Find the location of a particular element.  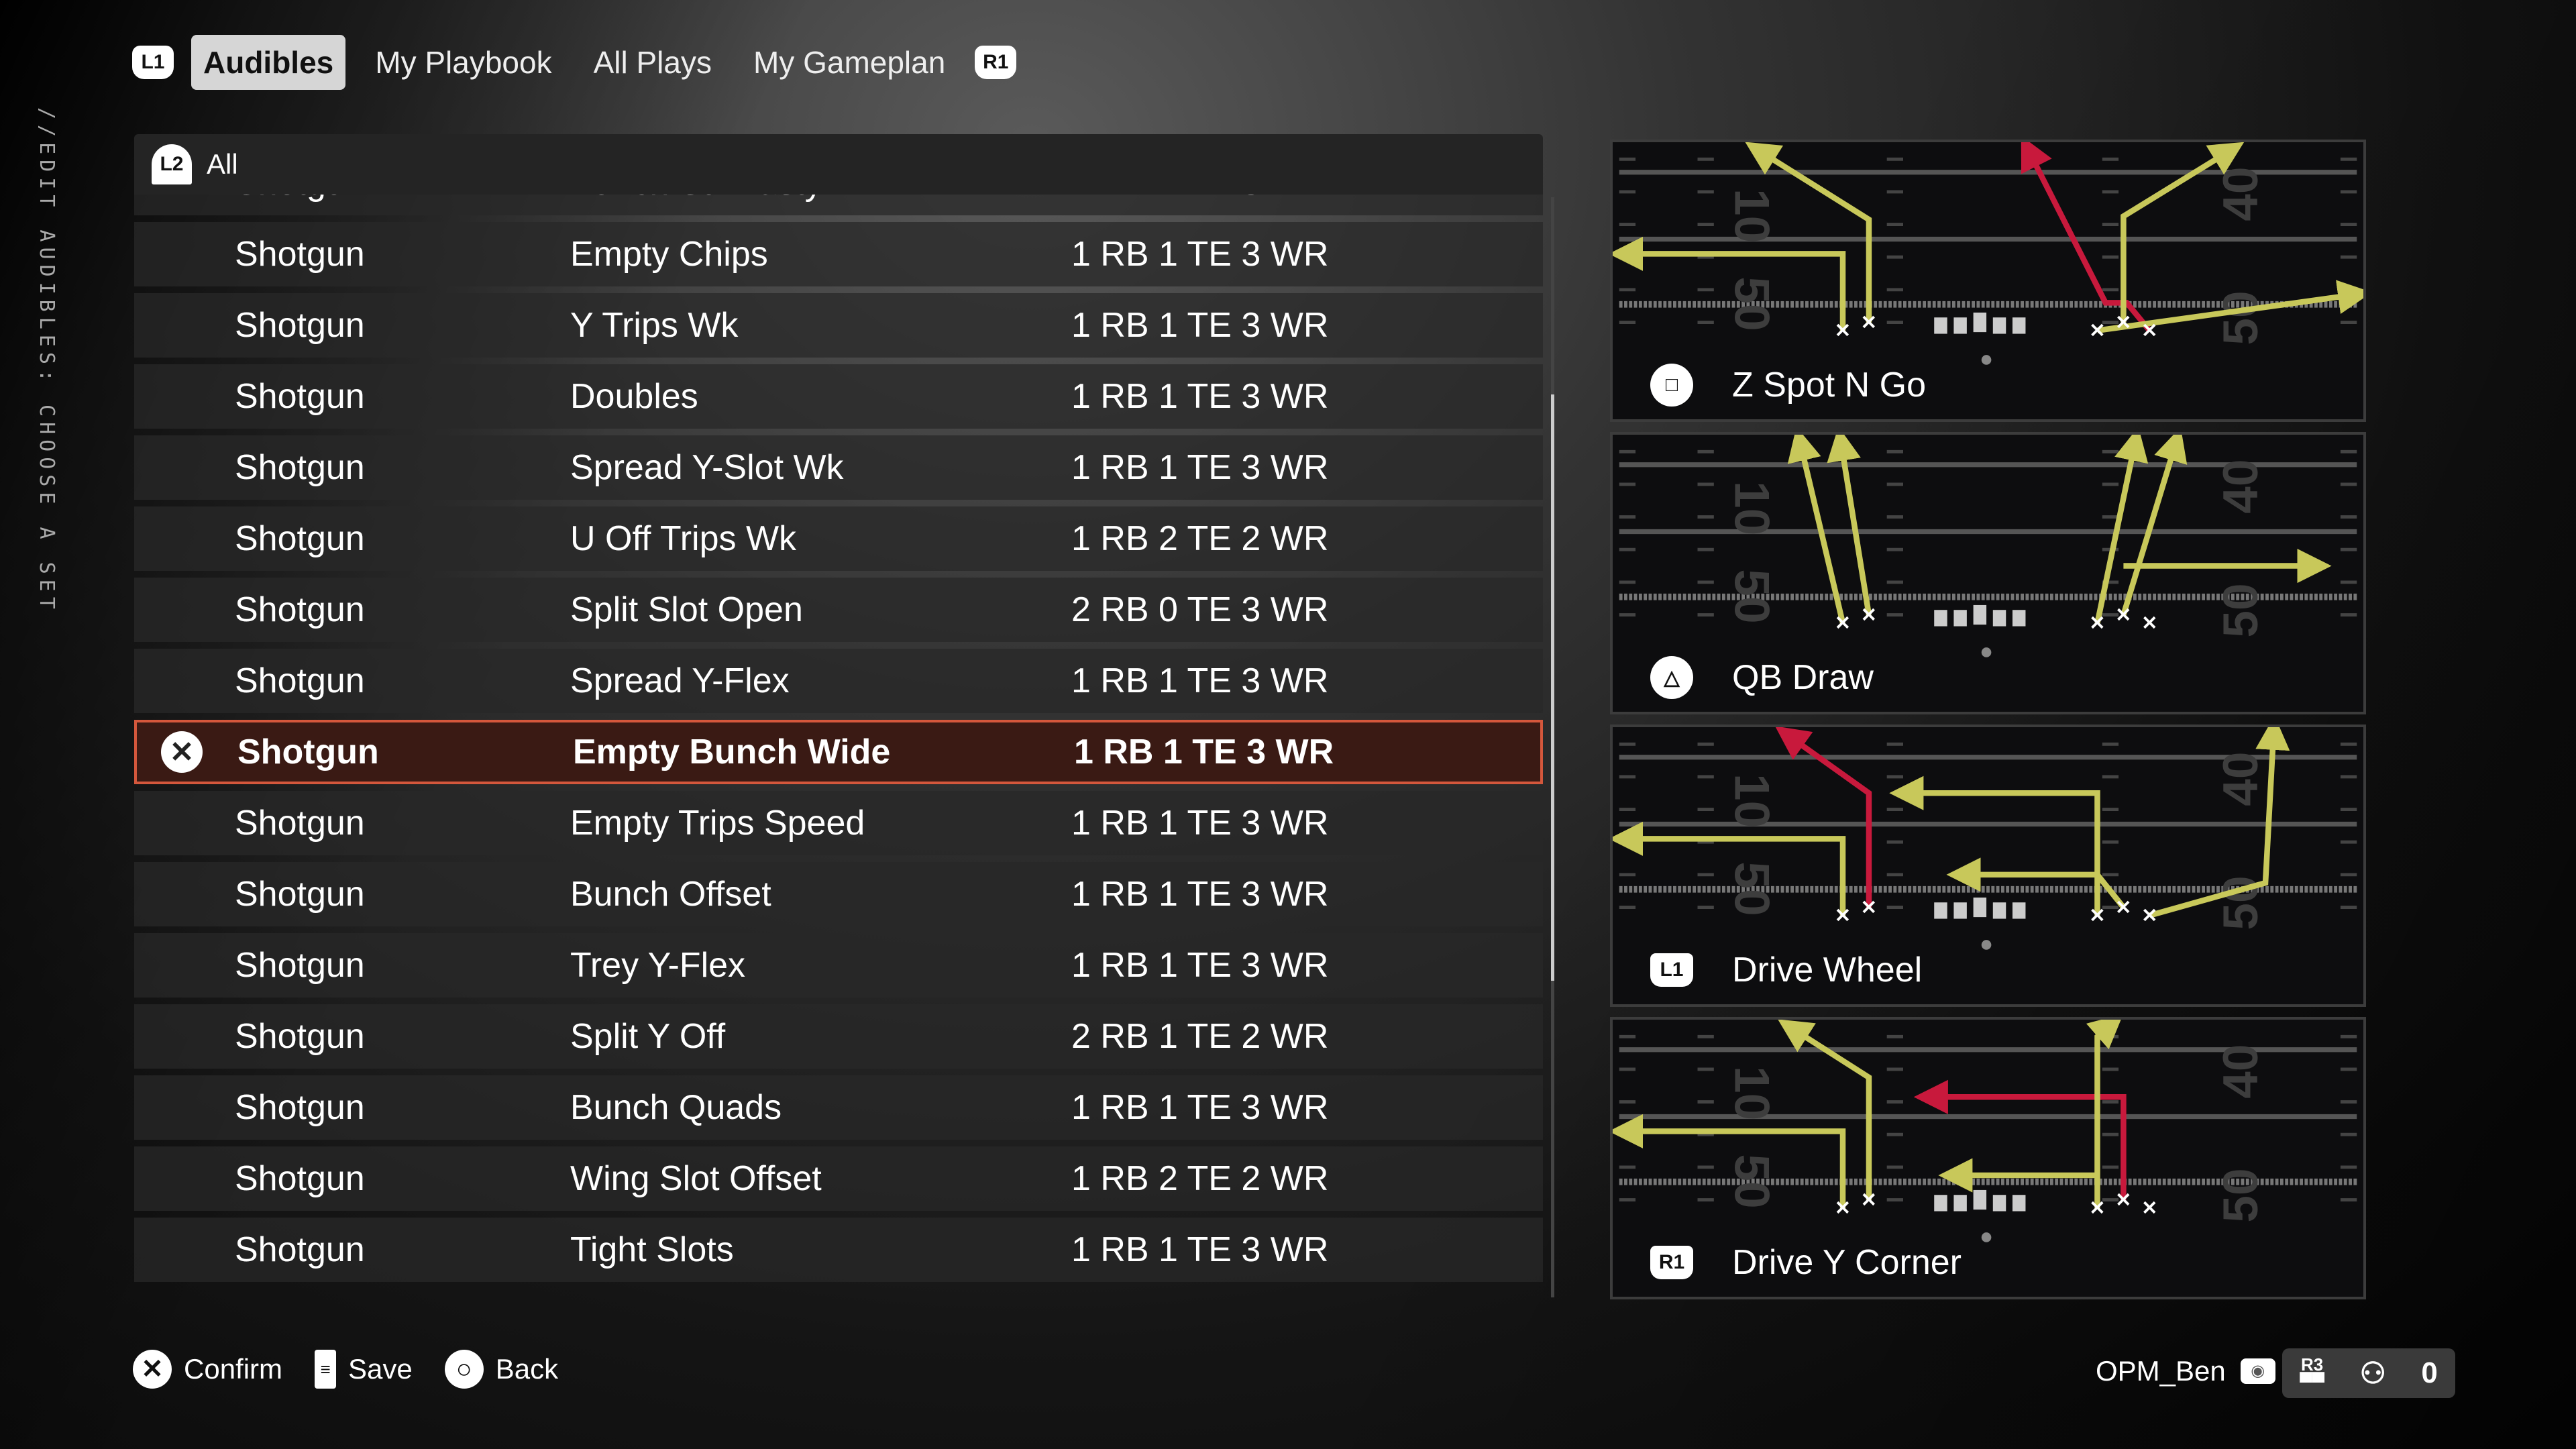

scrollbar is located at coordinates (1552, 747).